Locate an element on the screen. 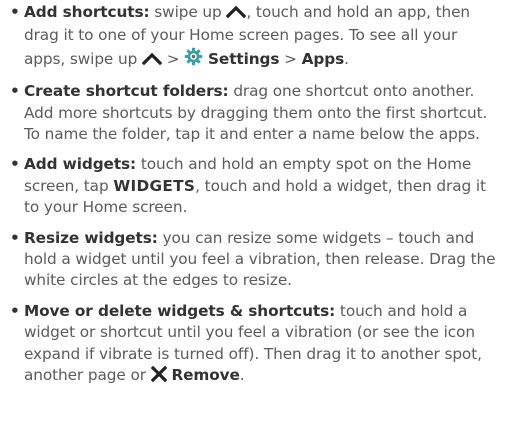  remove-label: Remove is located at coordinates (205, 375).